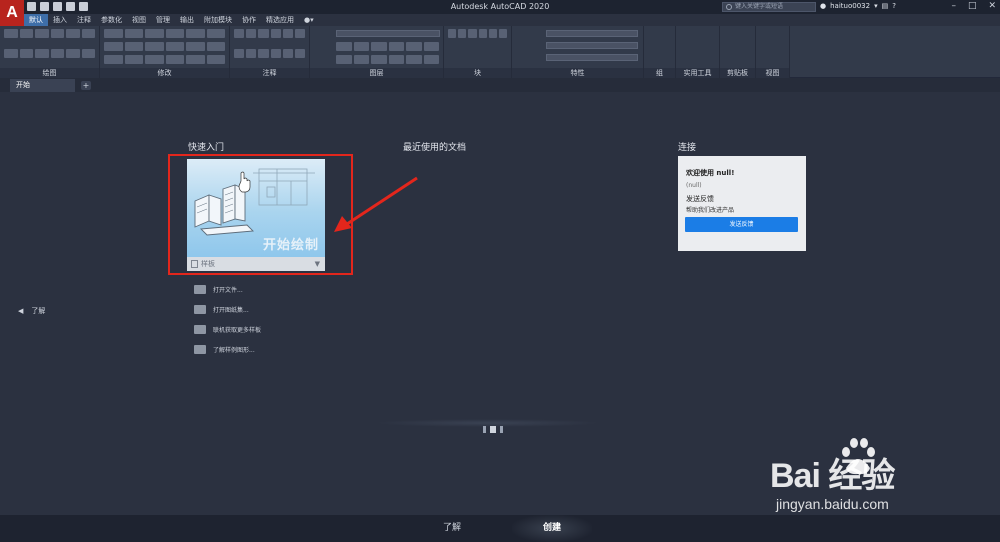  Describe the element at coordinates (269, 47) in the screenshot. I see `annotation-tools` at that location.